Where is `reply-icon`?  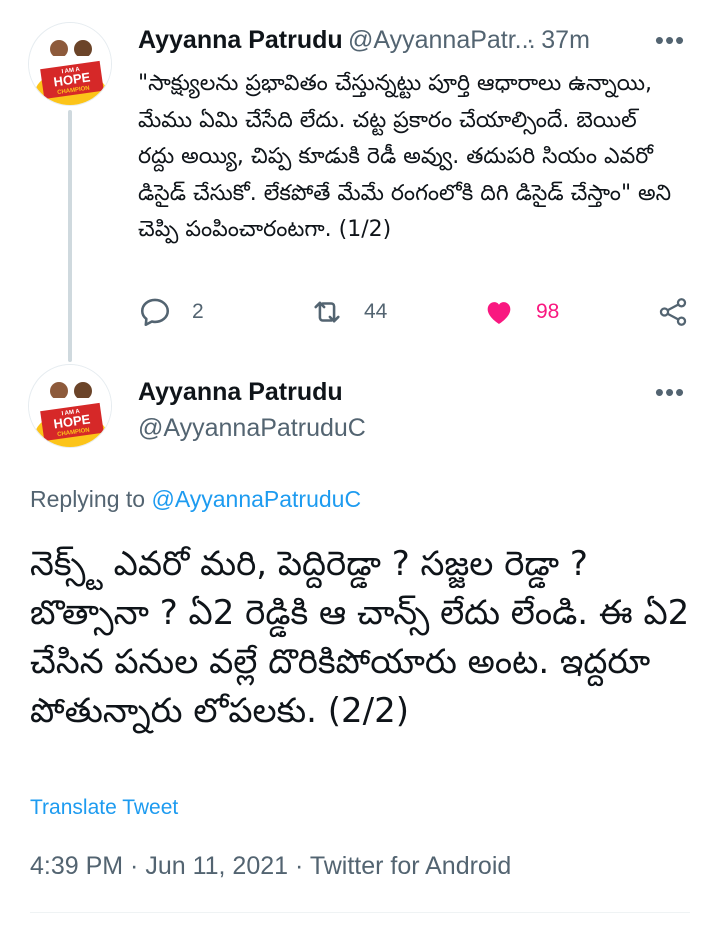 reply-icon is located at coordinates (155, 312).